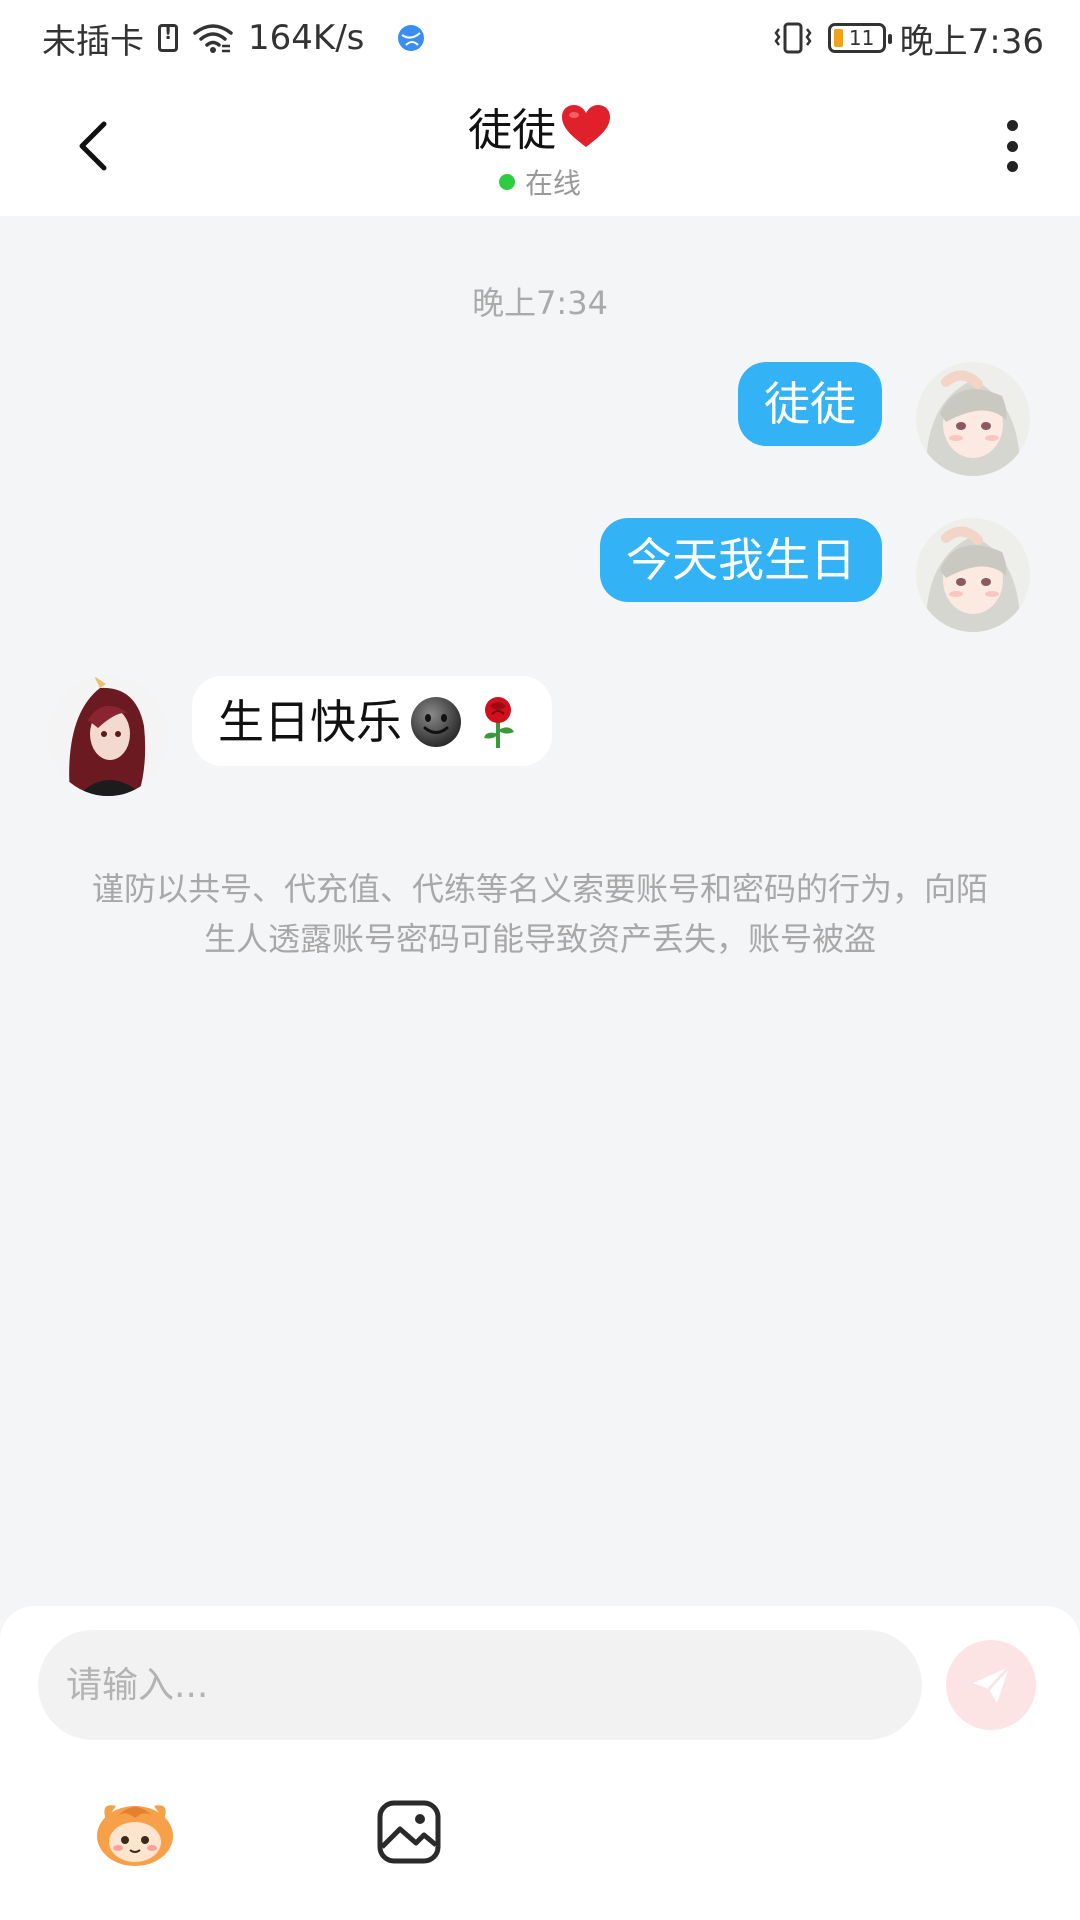 This screenshot has width=1080, height=1920. I want to click on sim-alert-icon, so click(168, 37).